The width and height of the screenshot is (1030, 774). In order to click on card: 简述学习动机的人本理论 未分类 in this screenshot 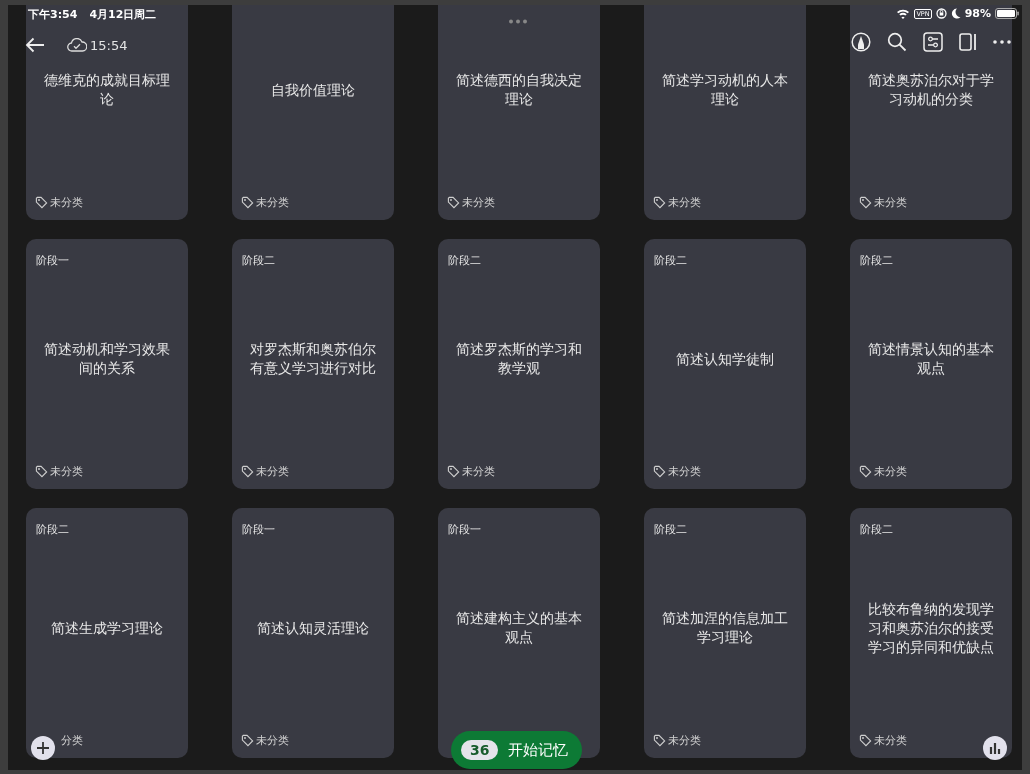, I will do `click(725, 112)`.